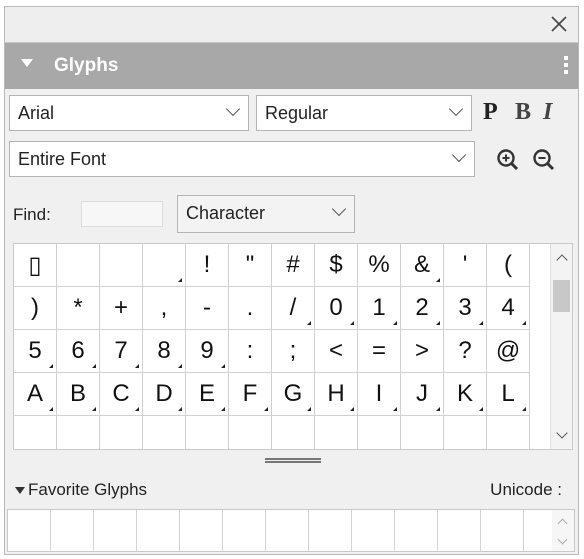  Describe the element at coordinates (266, 214) in the screenshot. I see `find-mode-dropdown: Character` at that location.